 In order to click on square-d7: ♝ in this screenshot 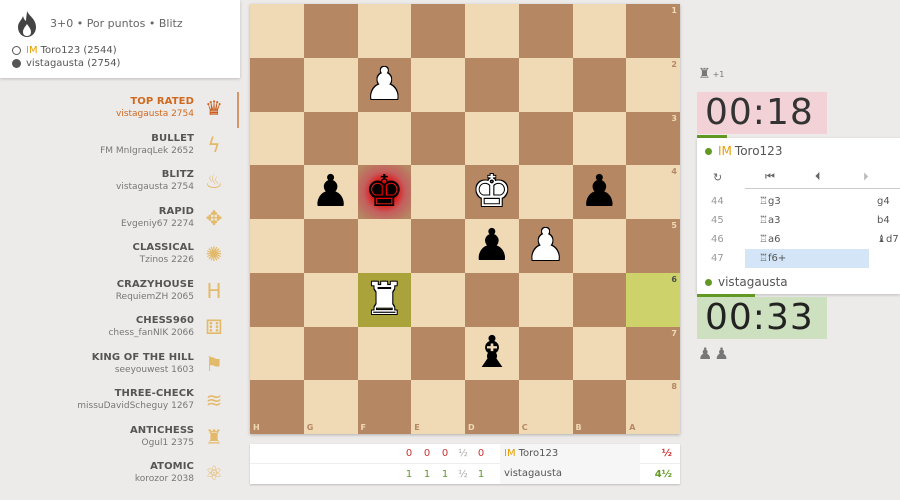, I will do `click(492, 353)`.